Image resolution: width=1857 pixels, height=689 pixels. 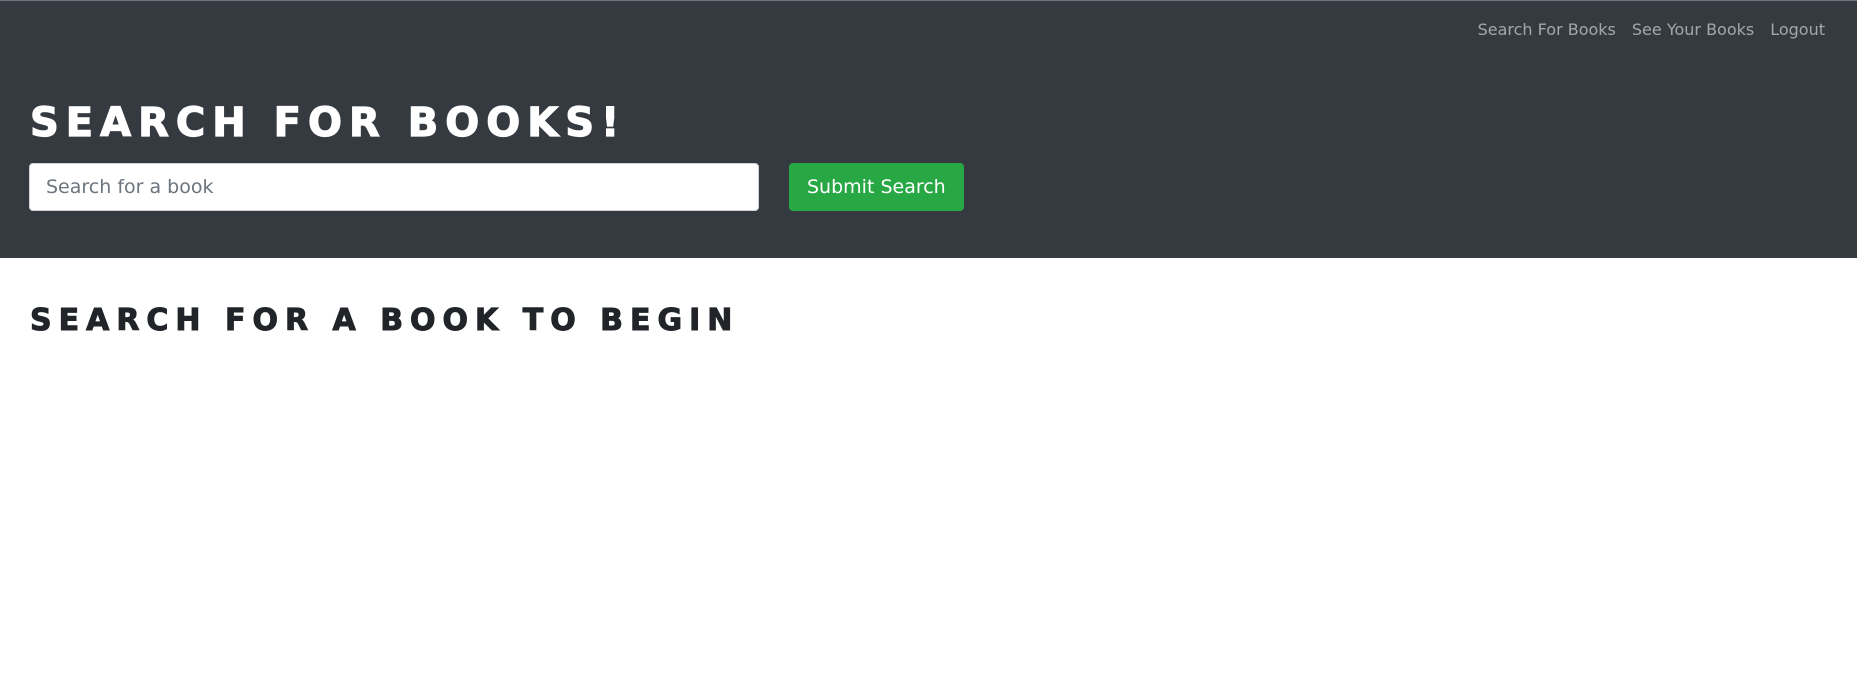 I want to click on page-title: Search for Books!, so click(x=328, y=123).